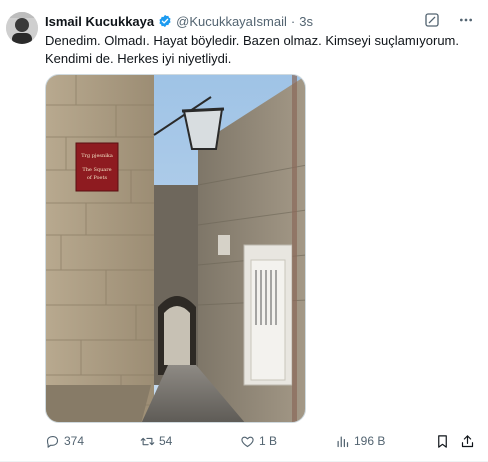  I want to click on verified-badge-icon, so click(165, 21).